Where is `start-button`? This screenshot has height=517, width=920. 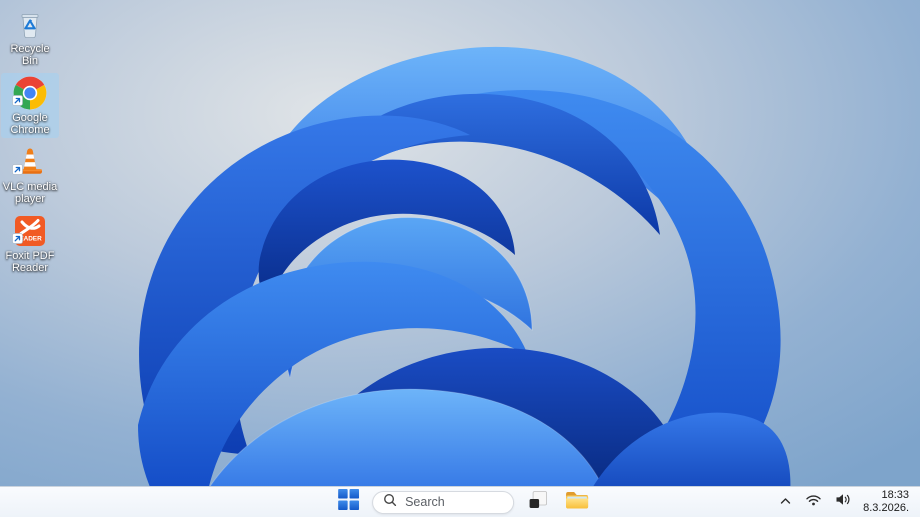 start-button is located at coordinates (348, 502).